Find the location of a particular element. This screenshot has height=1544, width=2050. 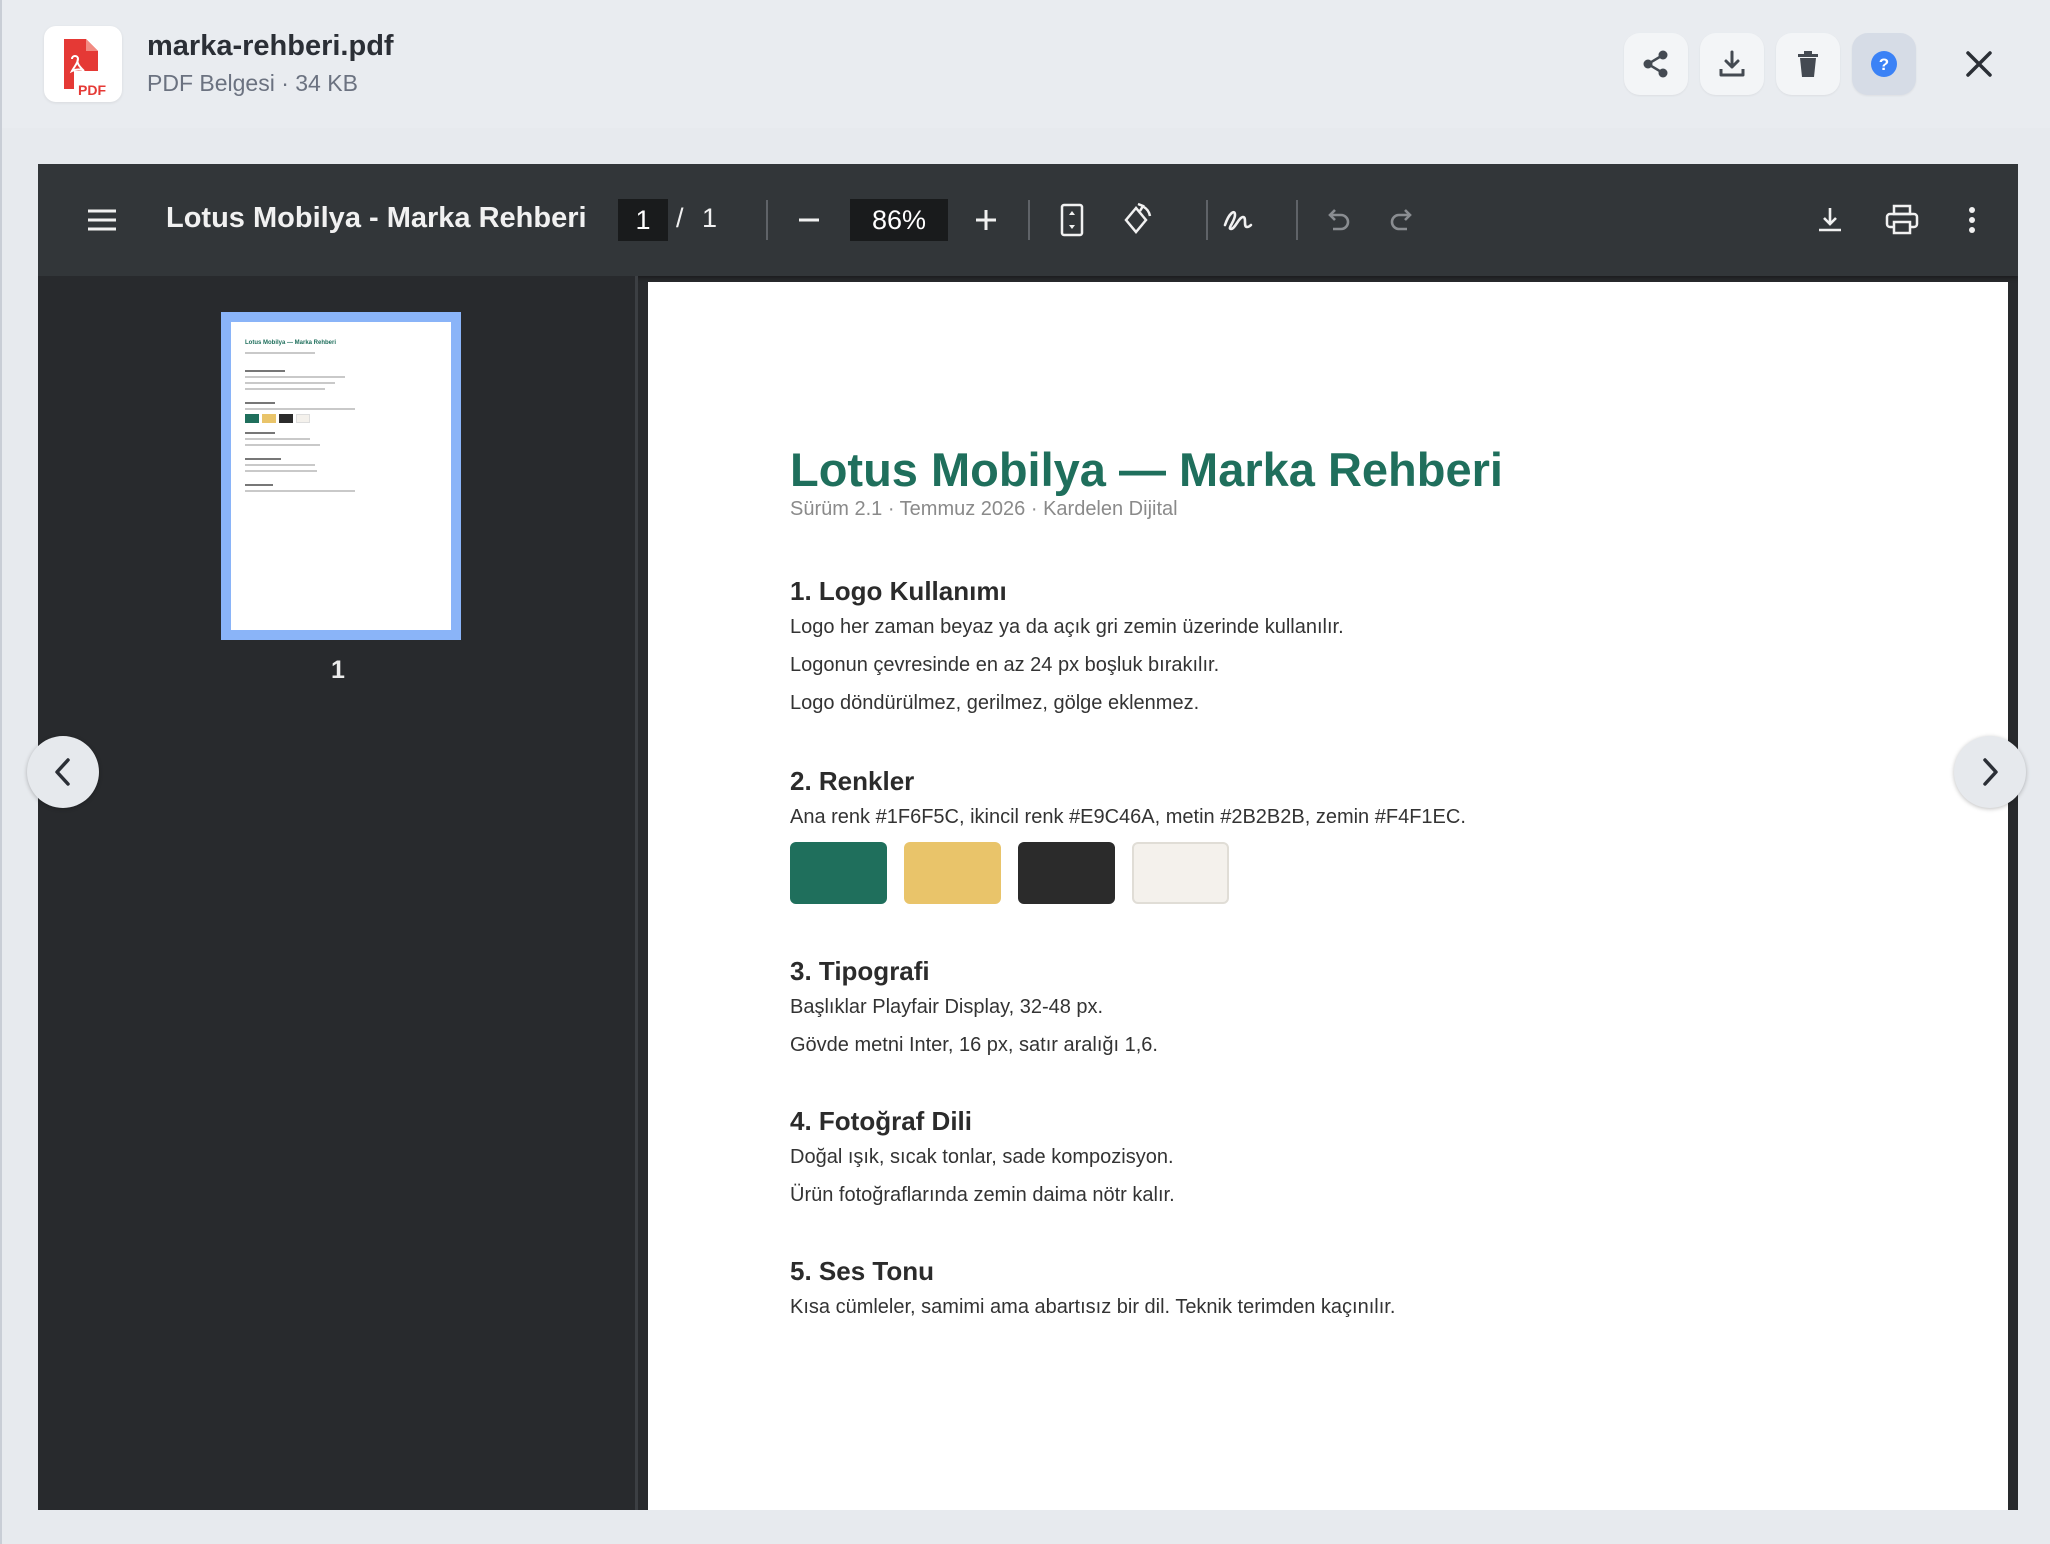

undo-button is located at coordinates (1338, 220).